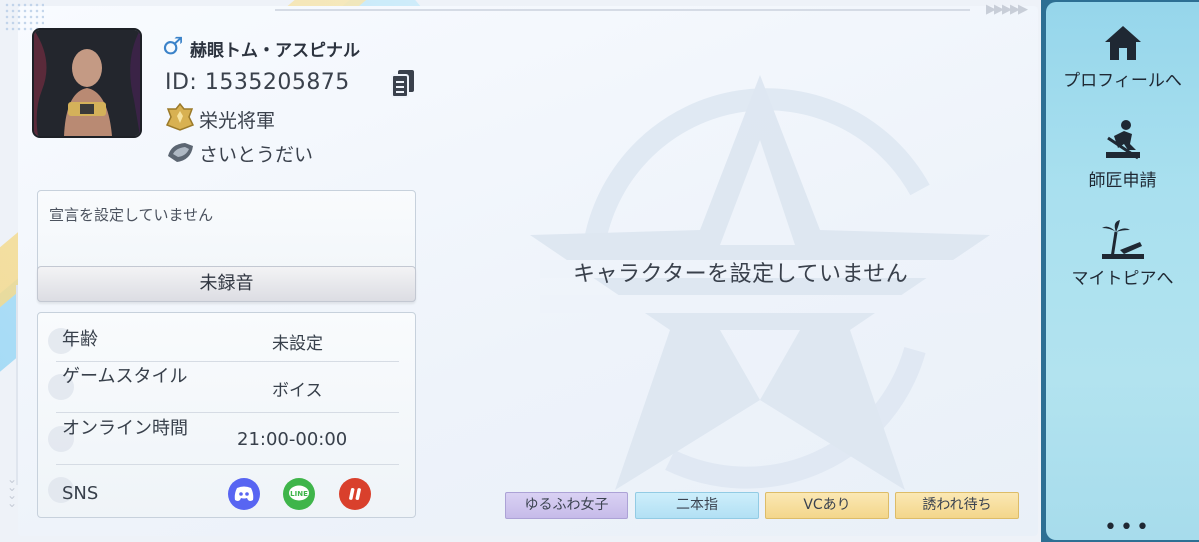 Image resolution: width=1199 pixels, height=542 pixels. What do you see at coordinates (827, 505) in the screenshot?
I see `tag-chip: VCあり` at bounding box center [827, 505].